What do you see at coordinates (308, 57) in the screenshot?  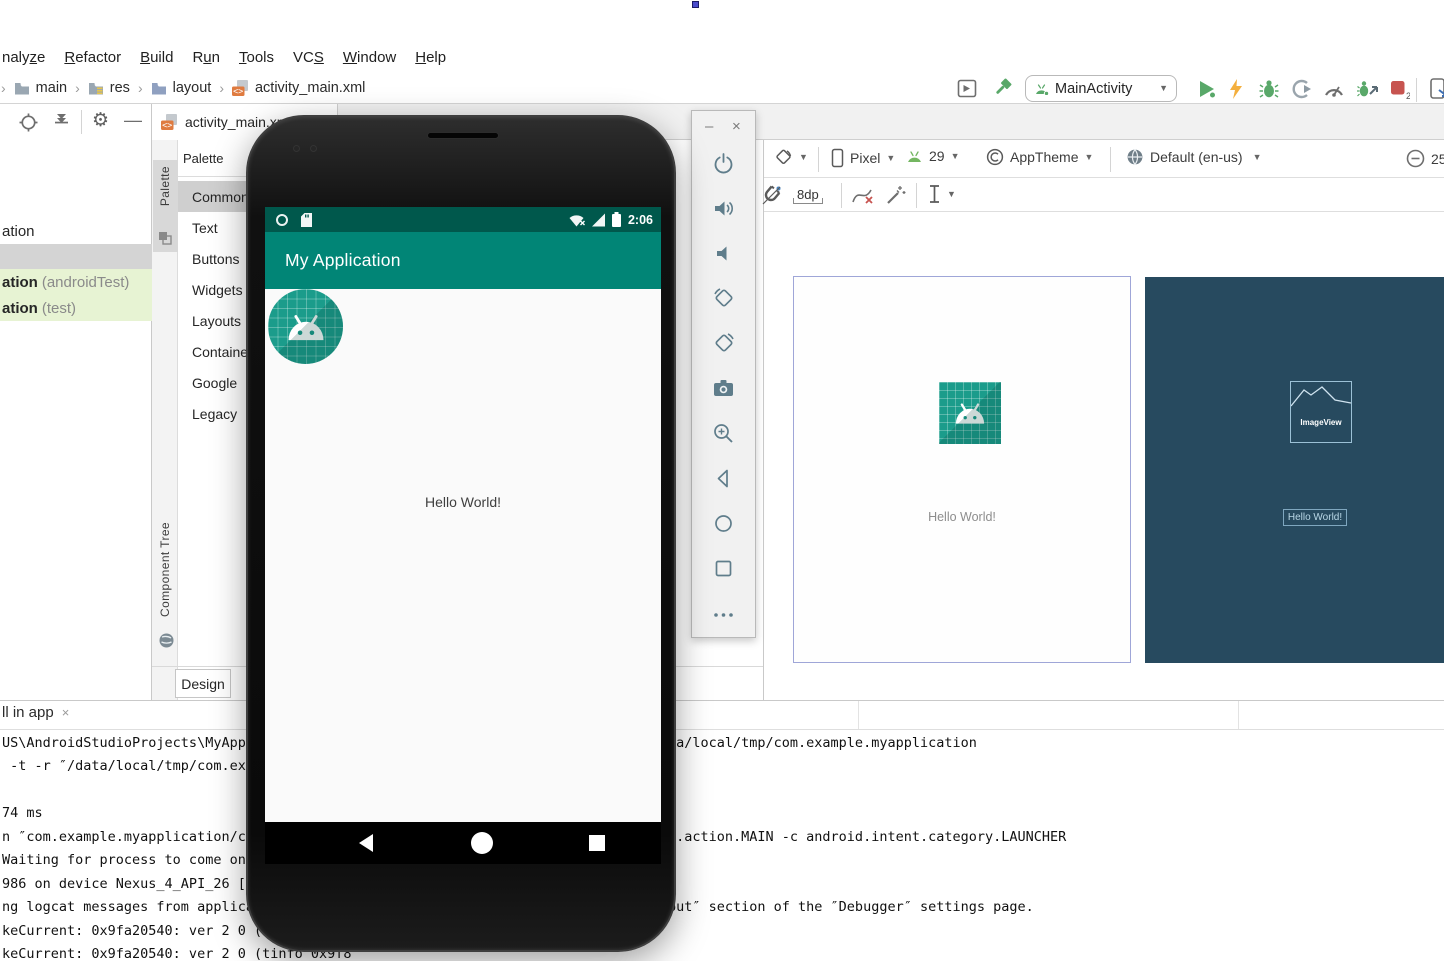 I see `menu-vcs: VCS` at bounding box center [308, 57].